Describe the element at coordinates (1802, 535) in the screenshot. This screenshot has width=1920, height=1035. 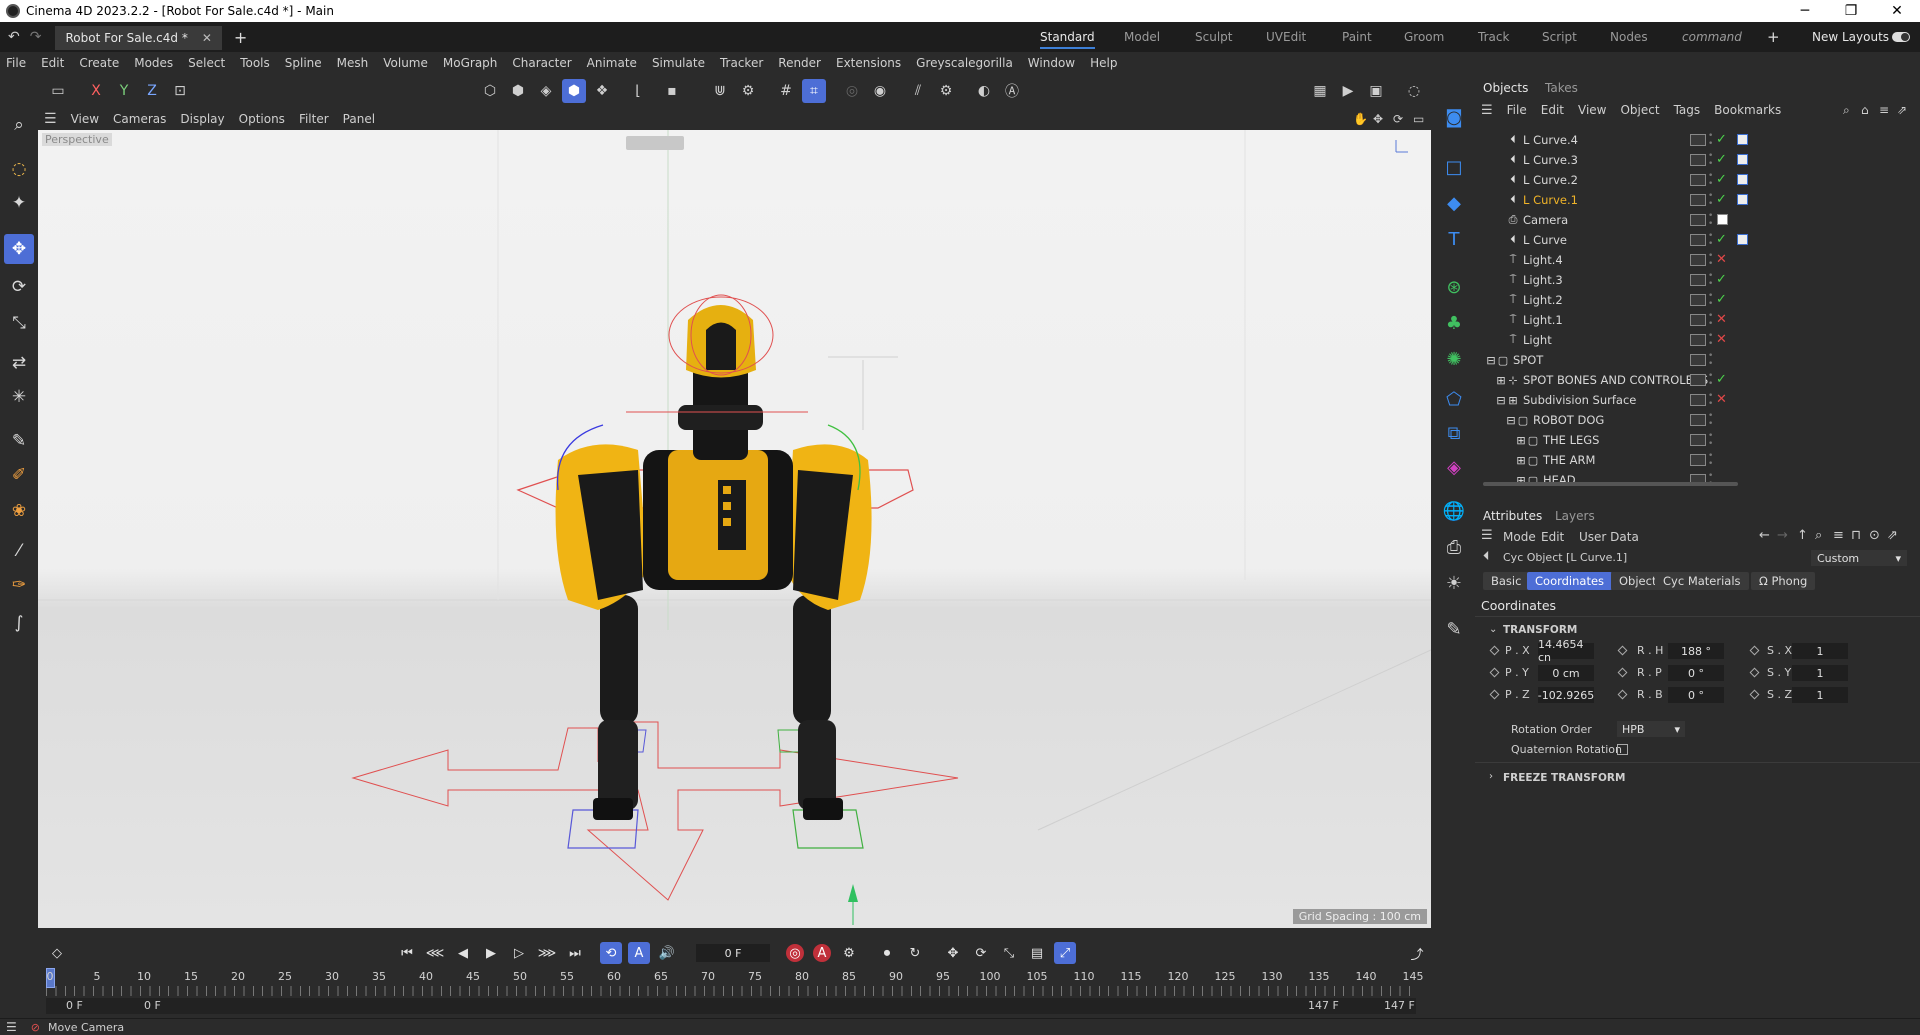
I see `up-arrow-icon: ↑` at that location.